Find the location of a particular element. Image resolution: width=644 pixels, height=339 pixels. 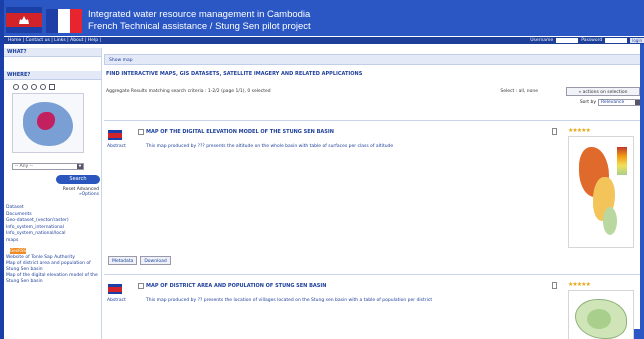

password-label: Password is located at coordinates (592, 40).